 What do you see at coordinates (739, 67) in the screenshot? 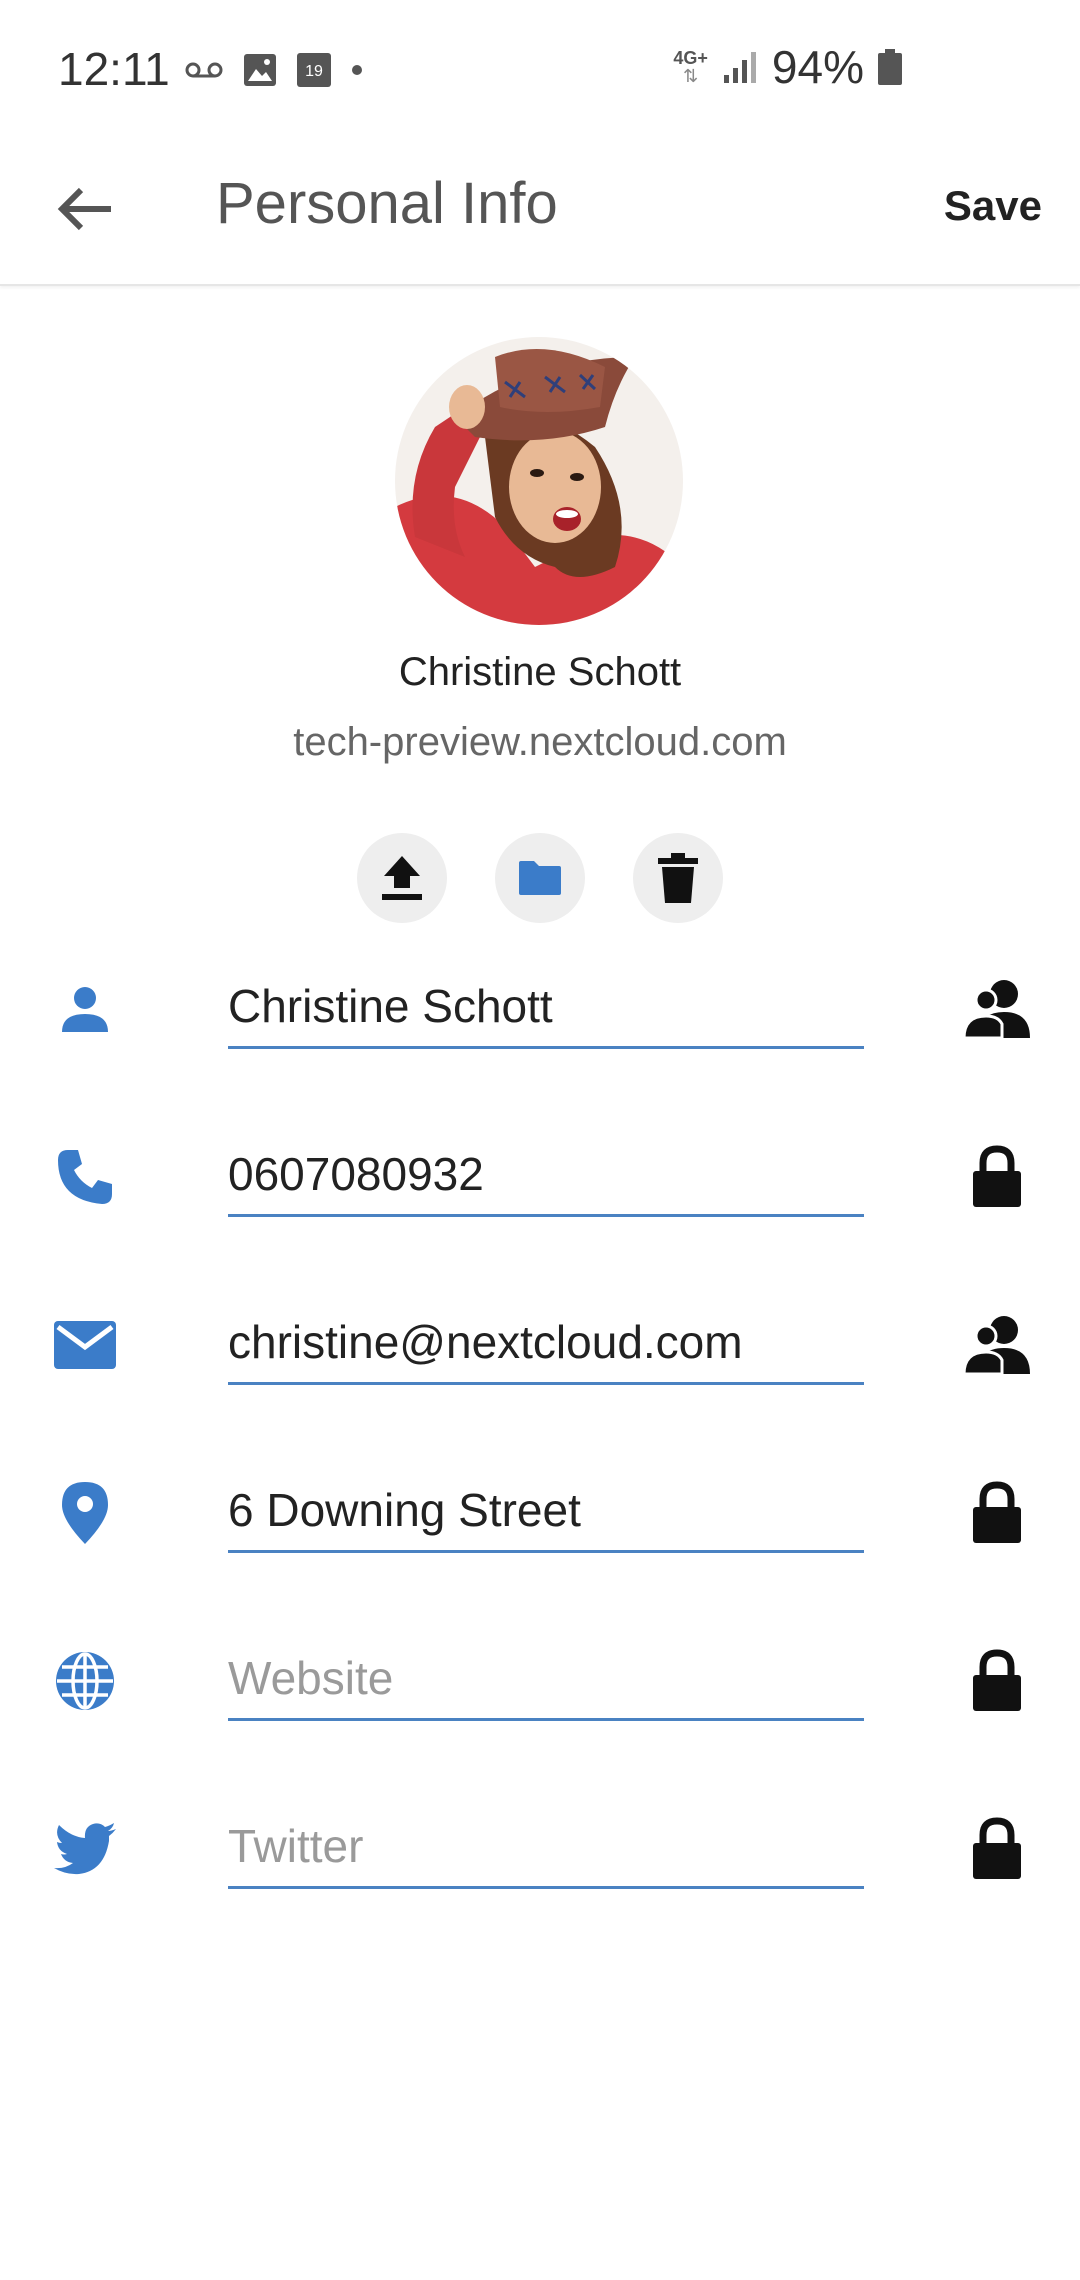
I see `signal-icon` at bounding box center [739, 67].